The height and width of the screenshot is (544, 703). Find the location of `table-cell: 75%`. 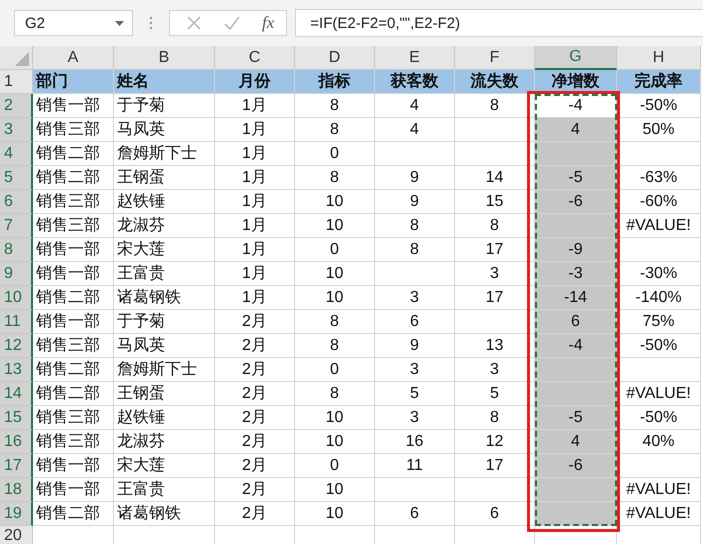

table-cell: 75% is located at coordinates (659, 322).